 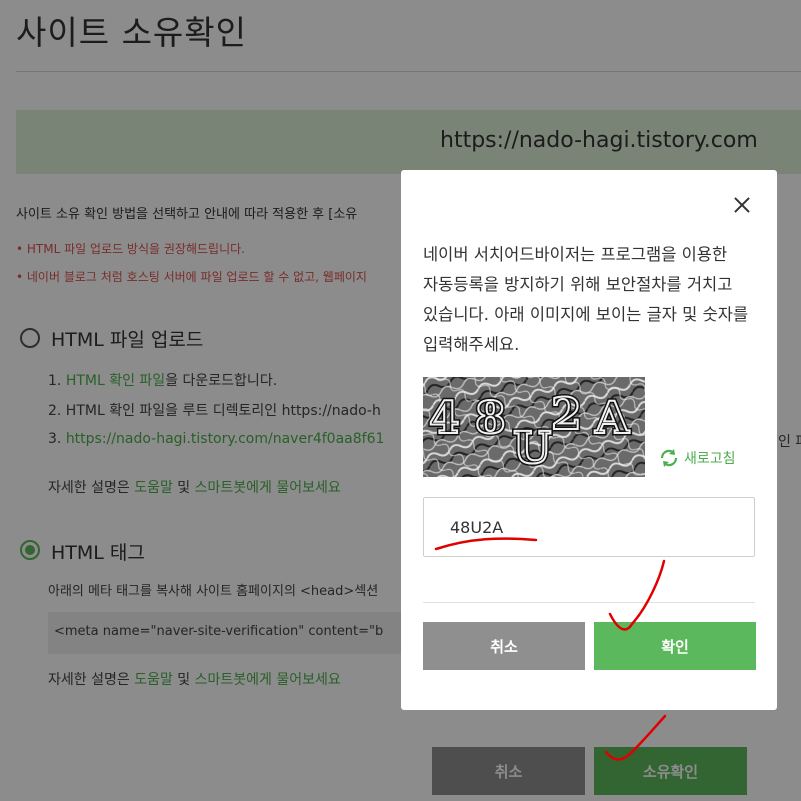 I want to click on refresh-button: 새로고침, so click(x=697, y=458).